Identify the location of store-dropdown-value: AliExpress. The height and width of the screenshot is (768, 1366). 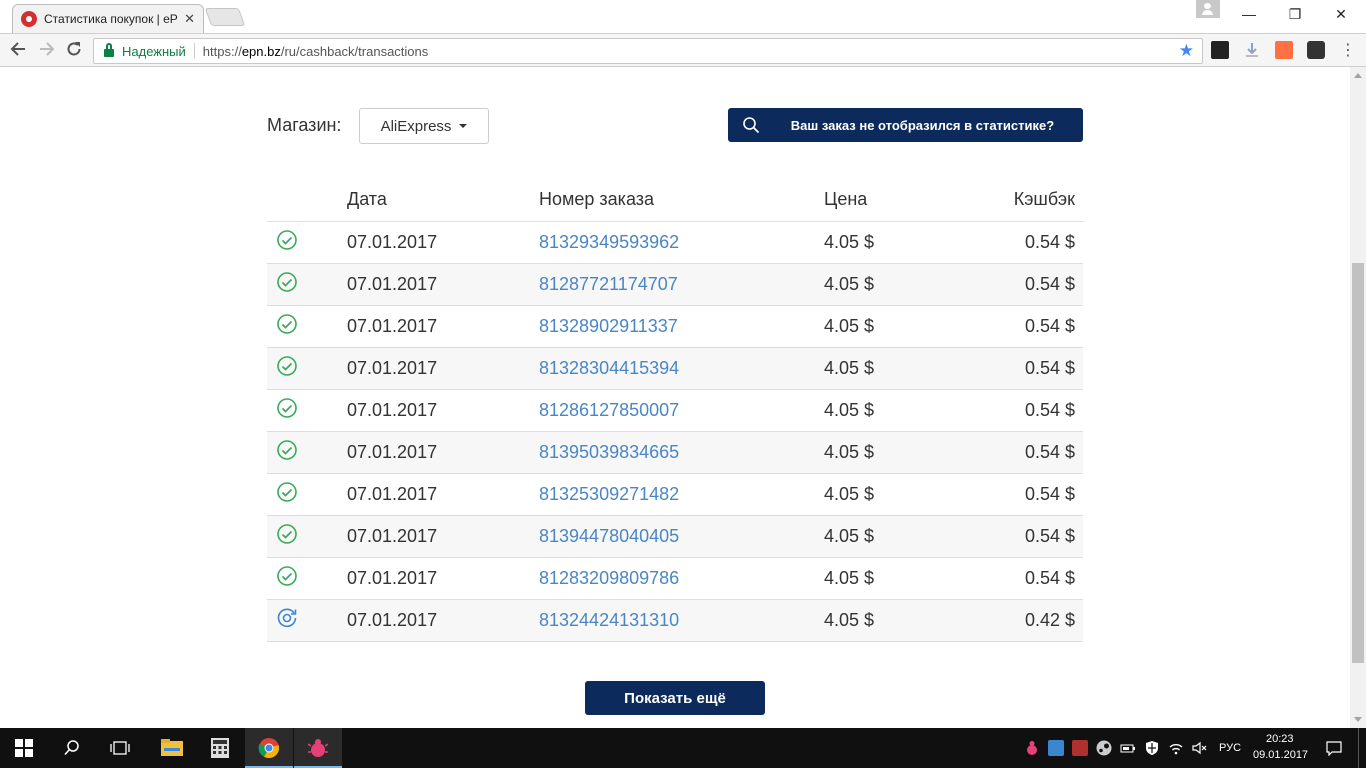
(416, 126).